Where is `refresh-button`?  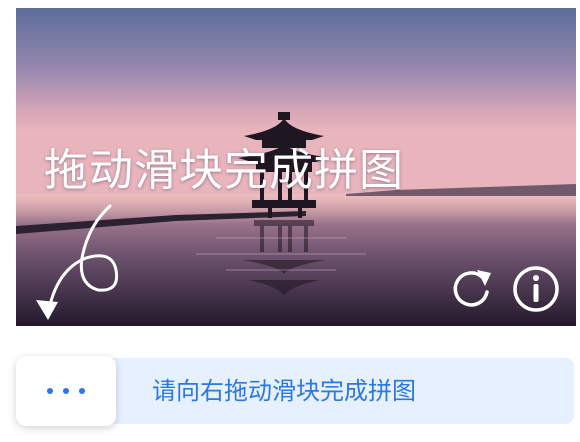 refresh-button is located at coordinates (472, 289).